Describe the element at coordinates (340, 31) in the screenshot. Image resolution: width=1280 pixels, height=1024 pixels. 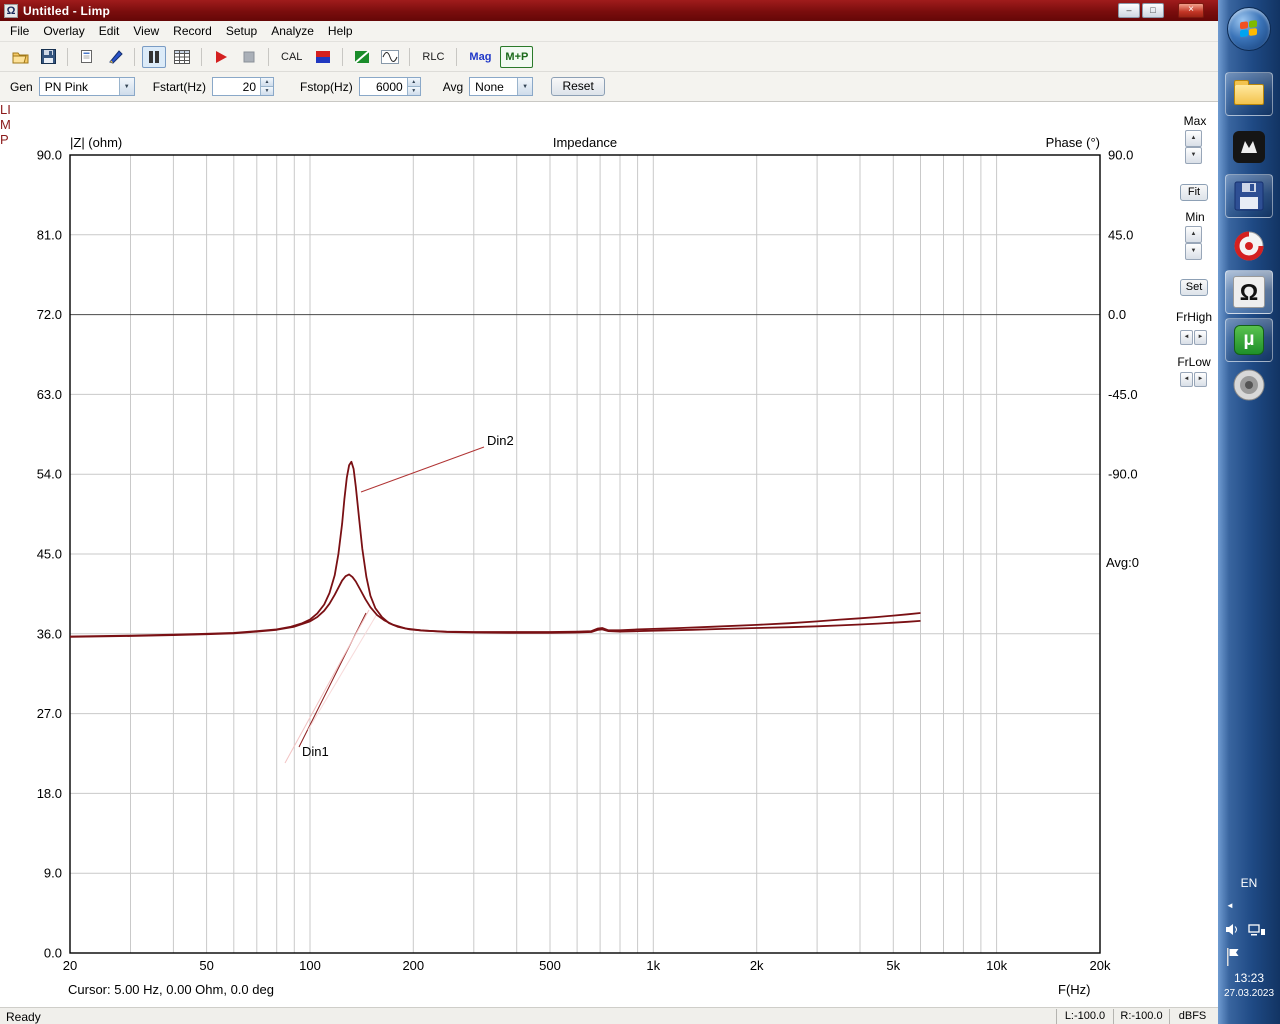
I see `menu-help: Help` at that location.